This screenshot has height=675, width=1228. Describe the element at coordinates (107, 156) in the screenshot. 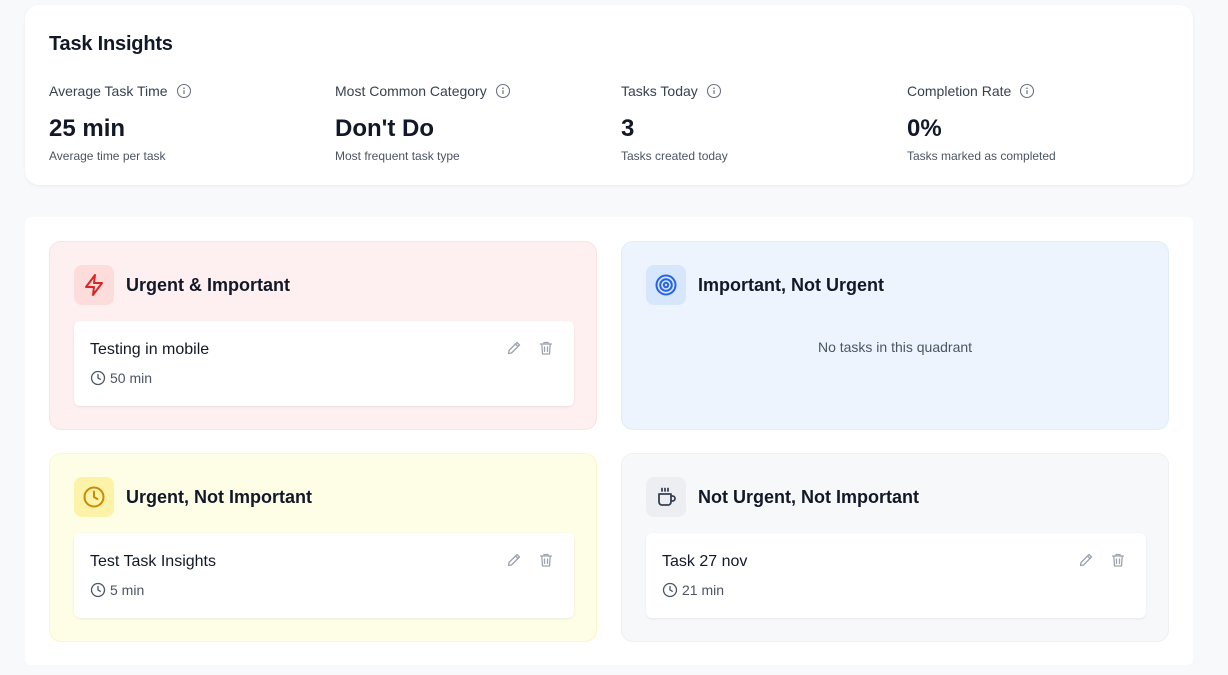

I see `stat-description: Average time per task` at that location.